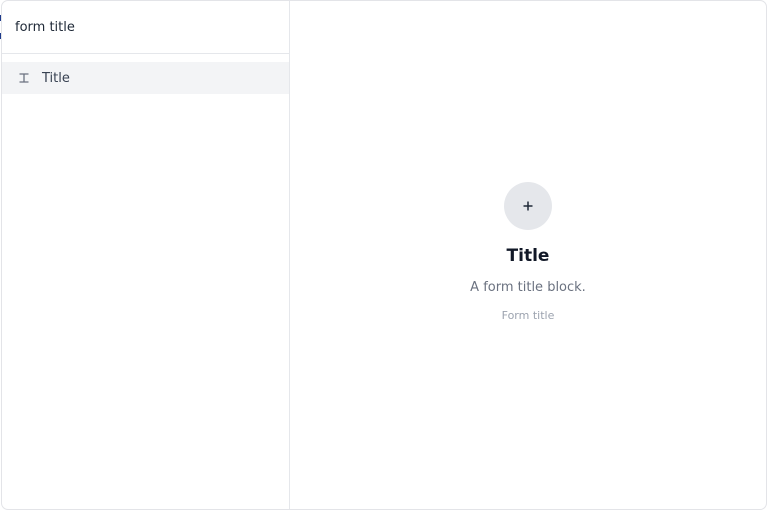  What do you see at coordinates (528, 315) in the screenshot?
I see `preview-sample-text: Form title` at bounding box center [528, 315].